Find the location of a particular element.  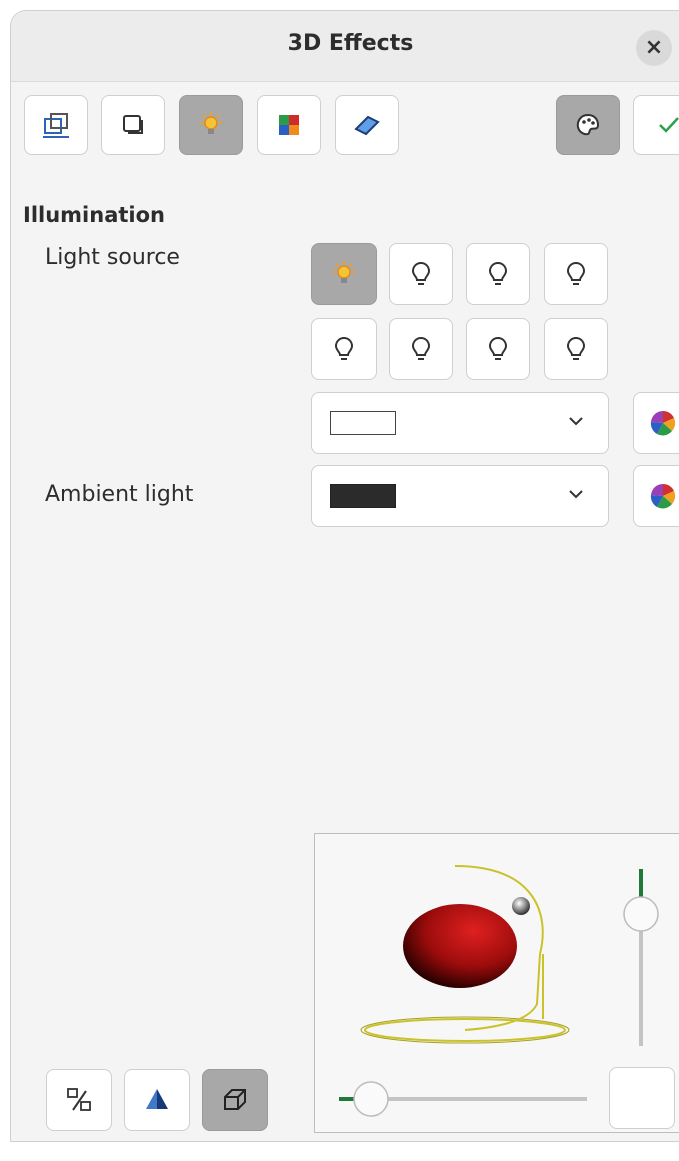

ambient-light-color-dropdown is located at coordinates (460, 496).